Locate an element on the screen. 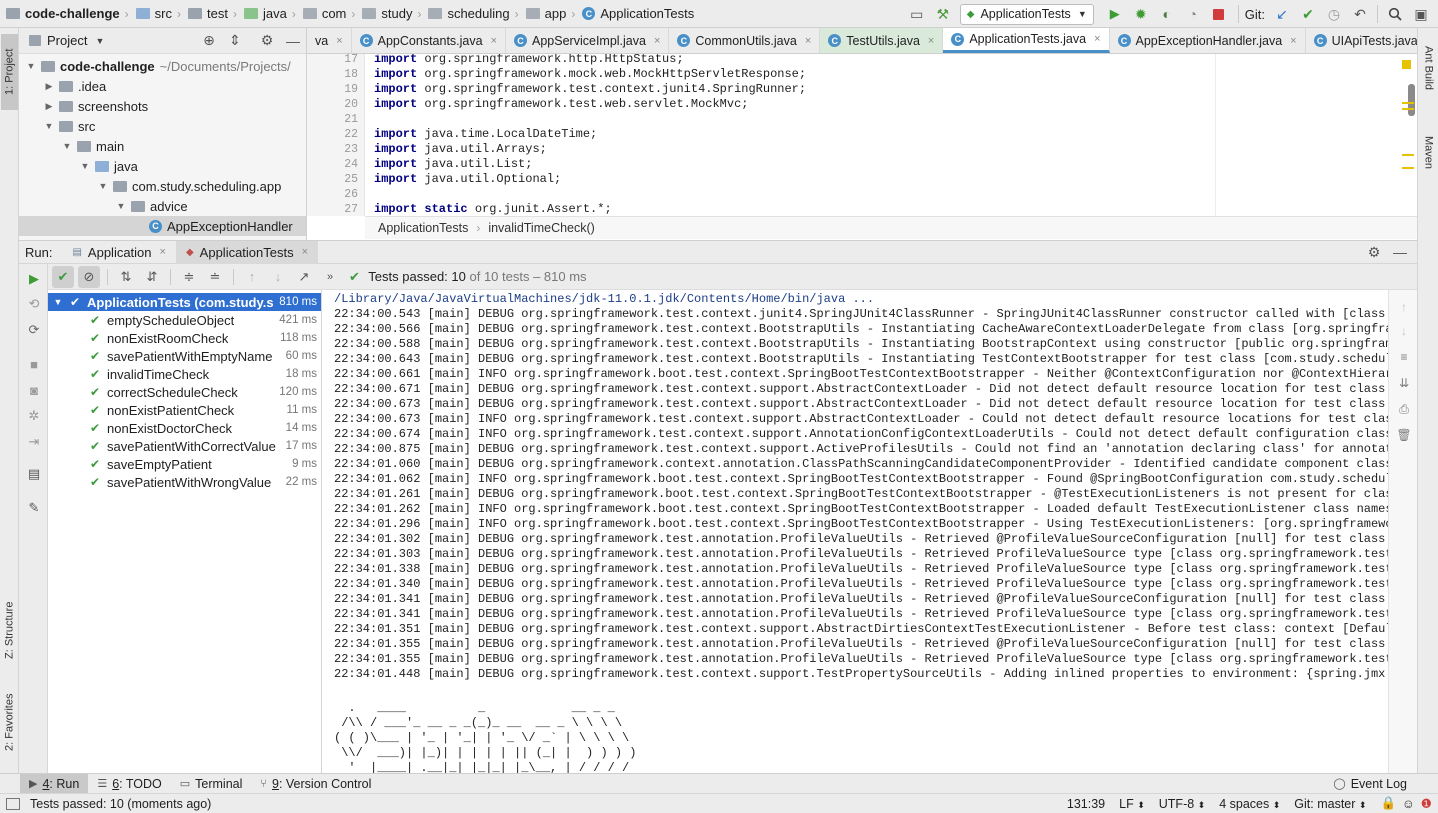  editor-tab: C CommonUtils.java × is located at coordinates (745, 40).